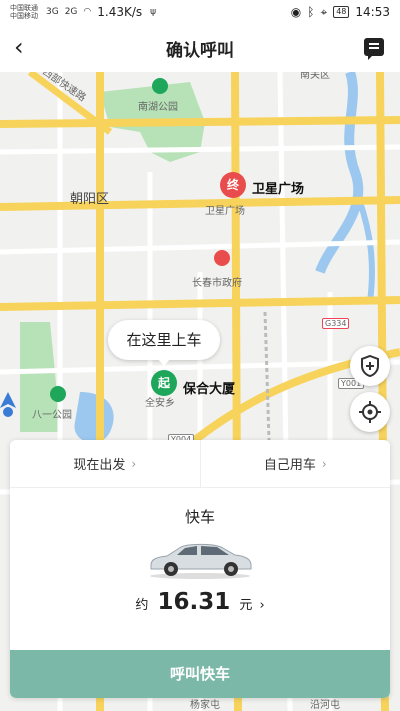  What do you see at coordinates (225, 211) in the screenshot?
I see `label-satellite-square: 卫星广场` at bounding box center [225, 211].